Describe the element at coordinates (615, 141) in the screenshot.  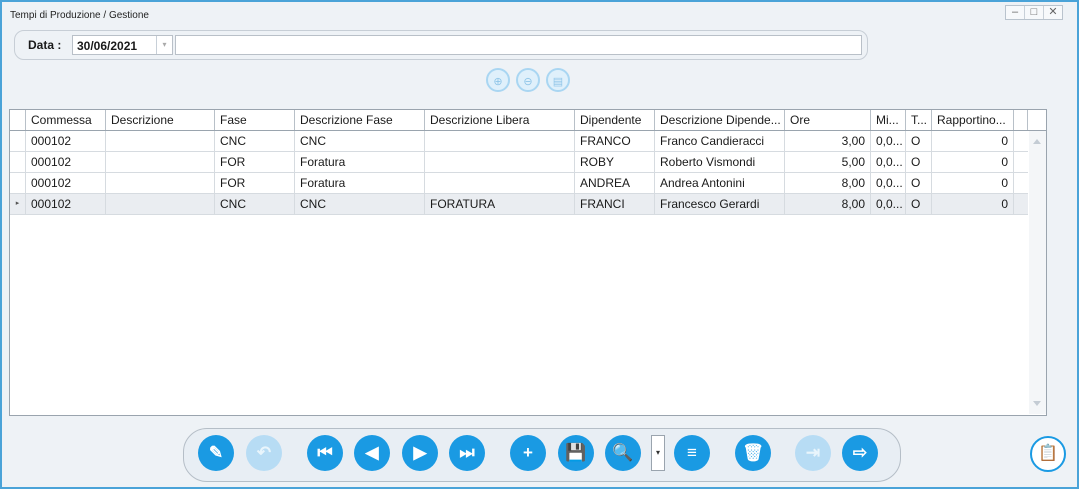
I see `cell-dipendente: FRANCO` at that location.